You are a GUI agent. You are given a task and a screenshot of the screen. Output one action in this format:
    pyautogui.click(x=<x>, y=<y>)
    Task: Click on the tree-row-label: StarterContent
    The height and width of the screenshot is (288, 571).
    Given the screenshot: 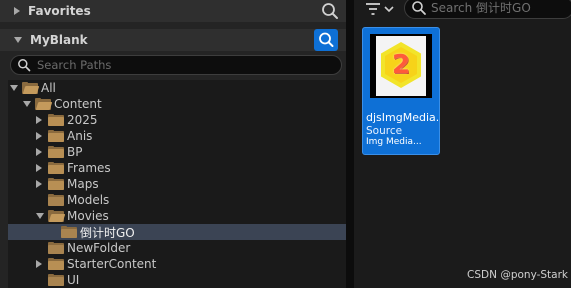 What is the action you would take?
    pyautogui.click(x=112, y=264)
    